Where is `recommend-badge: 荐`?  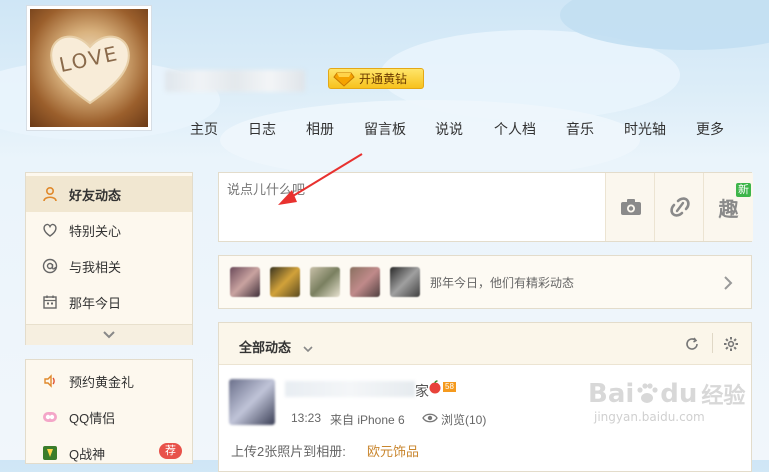 recommend-badge: 荐 is located at coordinates (170, 451).